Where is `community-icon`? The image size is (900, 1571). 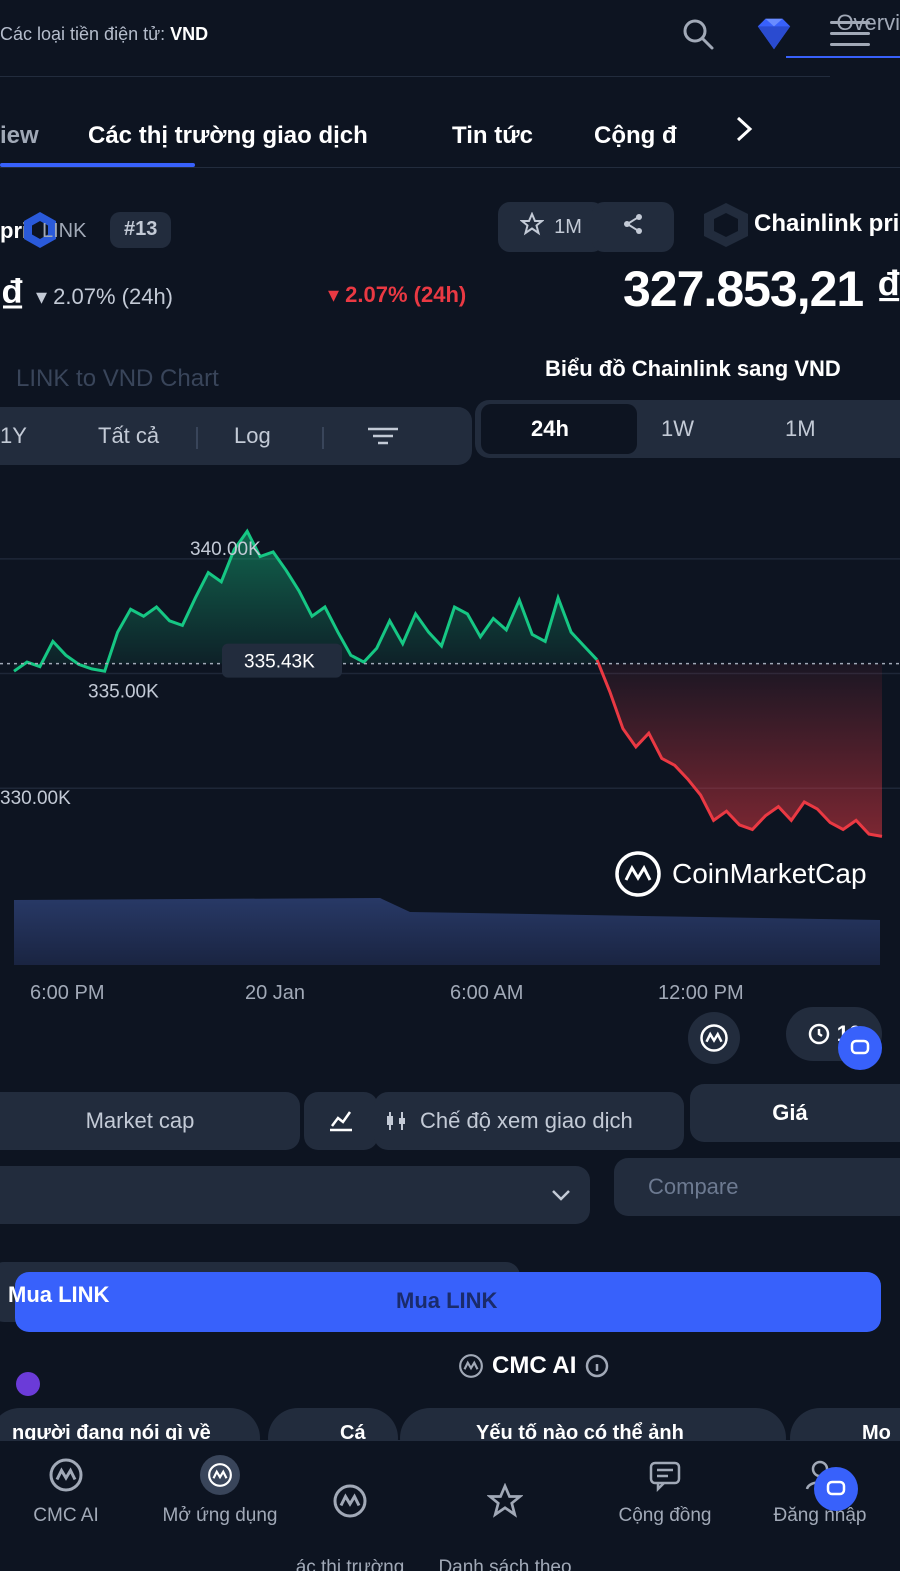
community-icon is located at coordinates (665, 1475).